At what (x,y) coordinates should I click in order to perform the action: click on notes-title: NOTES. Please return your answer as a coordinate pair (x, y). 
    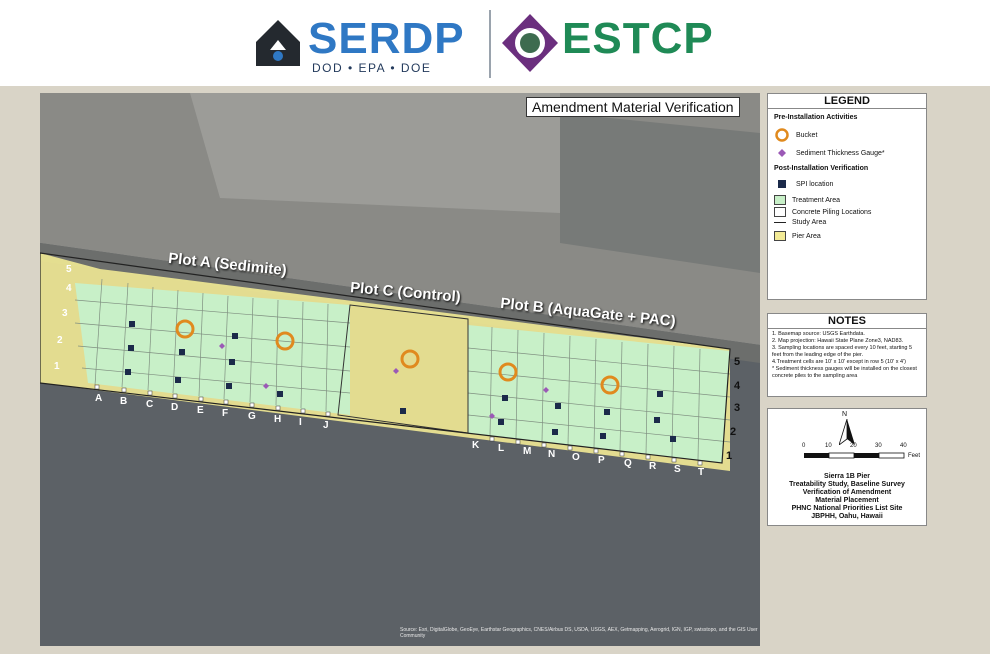
    Looking at the image, I should click on (847, 321).